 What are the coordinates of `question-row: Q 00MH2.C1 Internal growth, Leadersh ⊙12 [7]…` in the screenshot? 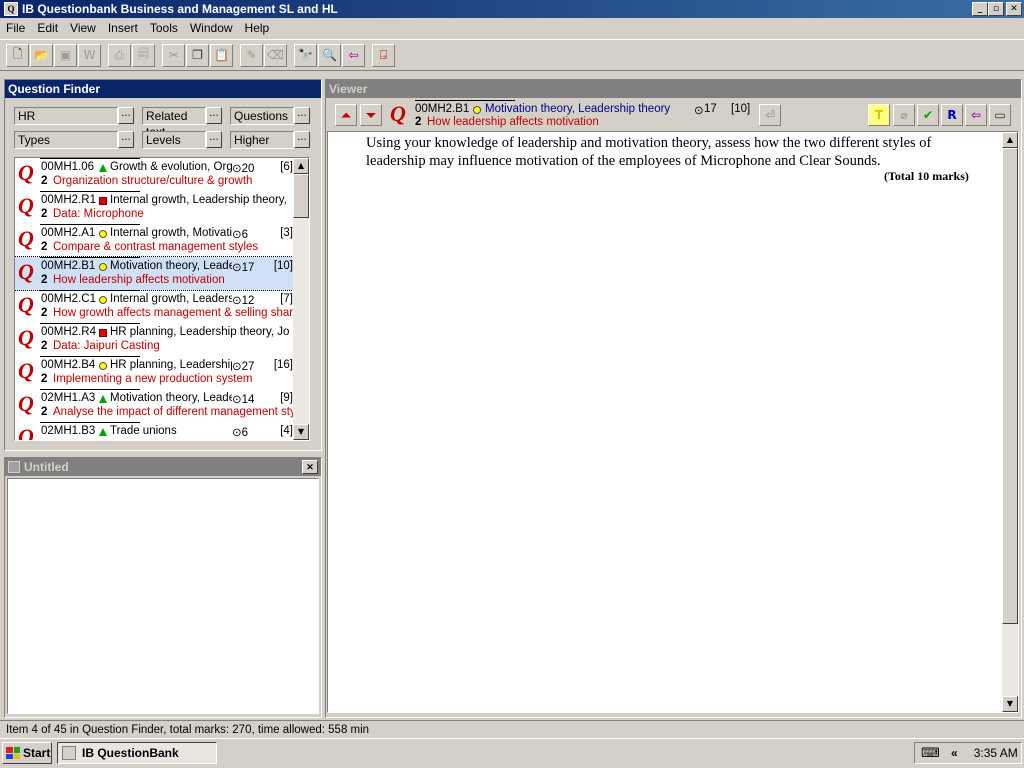 It's located at (155, 306).